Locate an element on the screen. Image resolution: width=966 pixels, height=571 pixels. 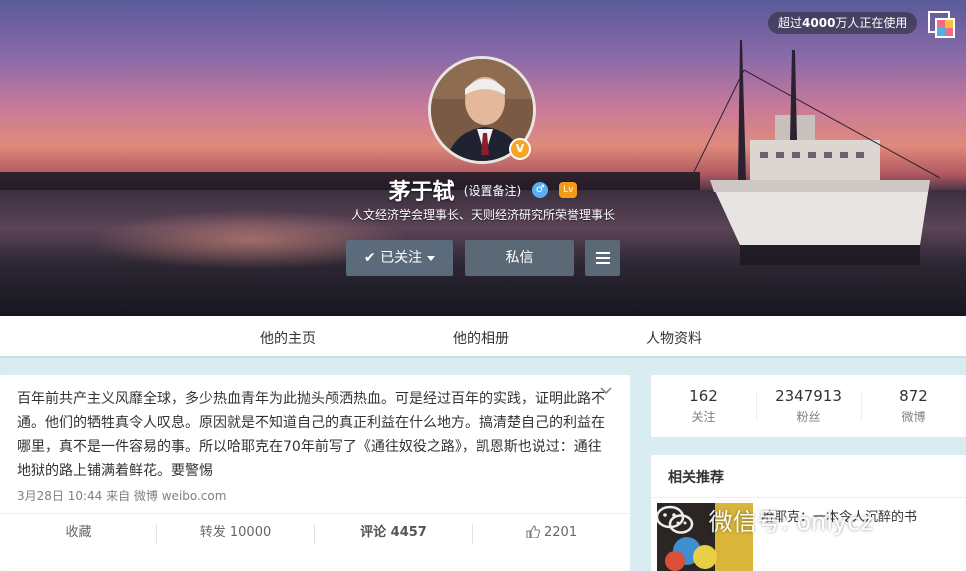
followers-count: 2347913 is located at coordinates (808, 396).